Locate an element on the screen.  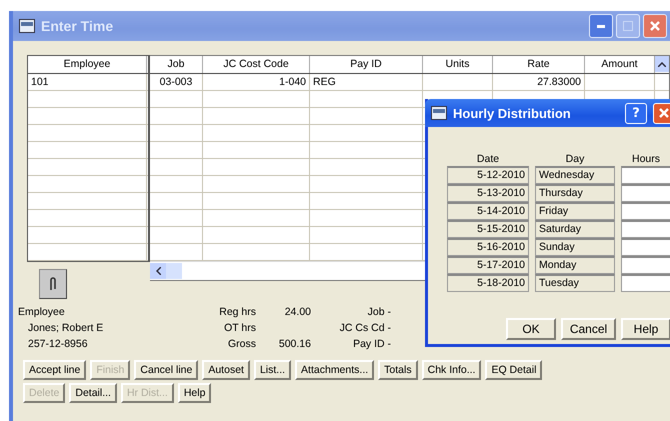
line-info-label: JC Cs Cd - is located at coordinates (365, 328).